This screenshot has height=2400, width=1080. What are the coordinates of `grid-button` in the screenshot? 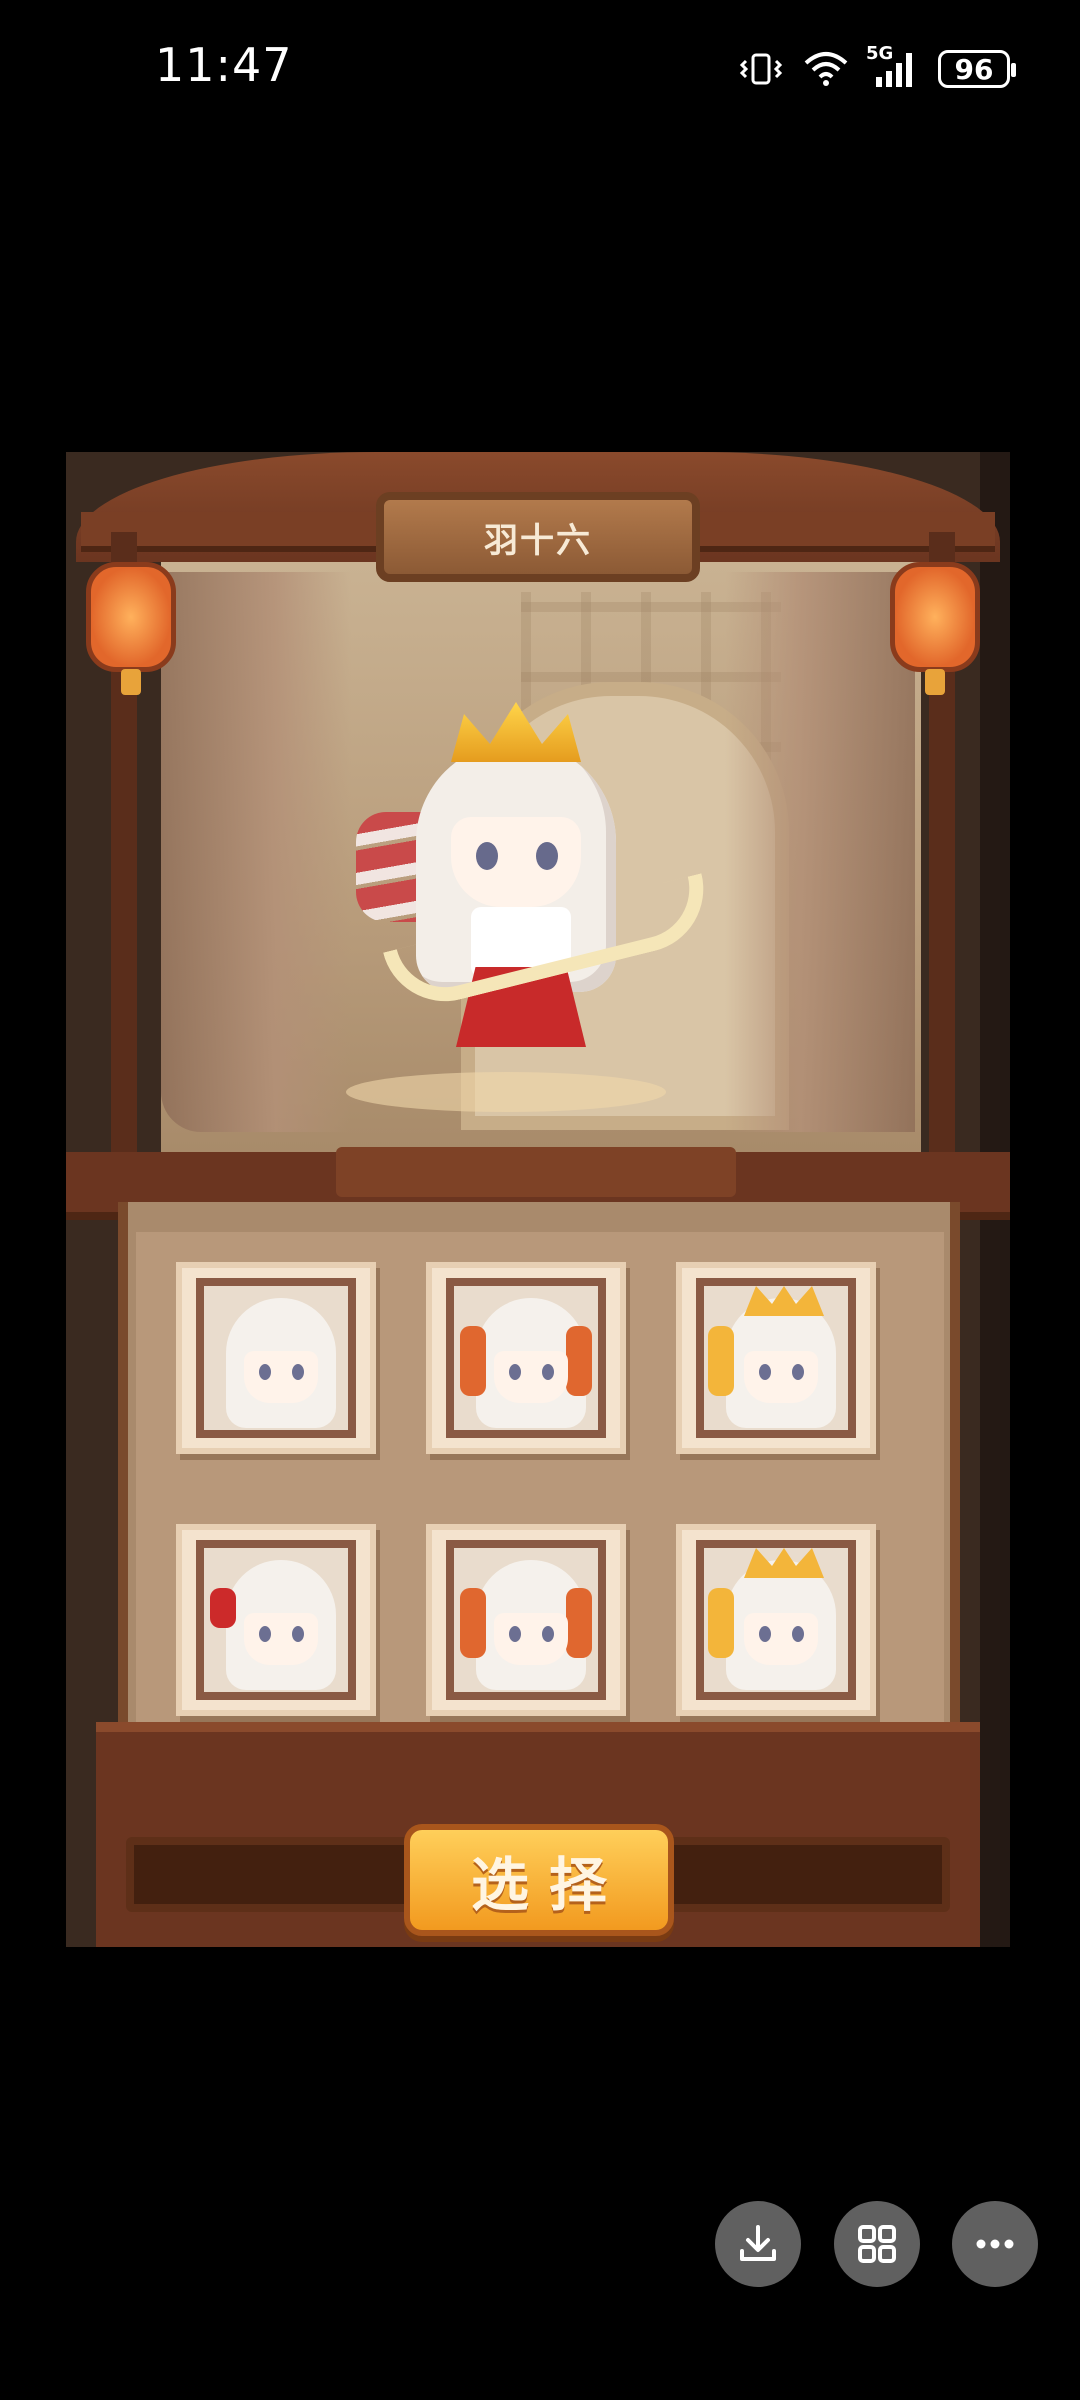 It's located at (877, 2244).